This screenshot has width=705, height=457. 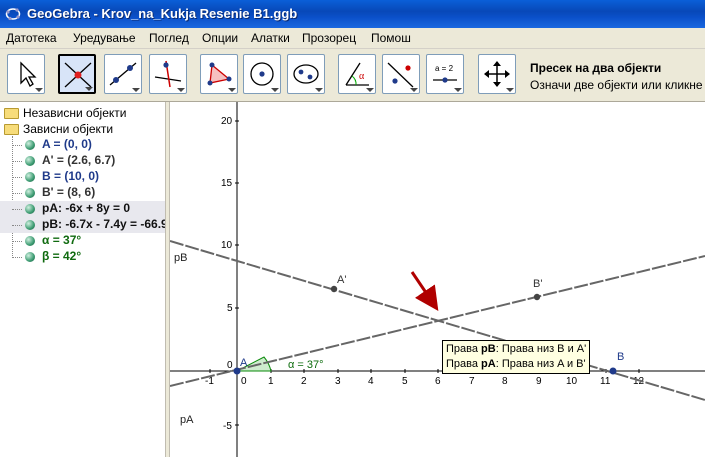 I want to click on algebra-object-B: B = (10, 0), so click(x=82, y=177).